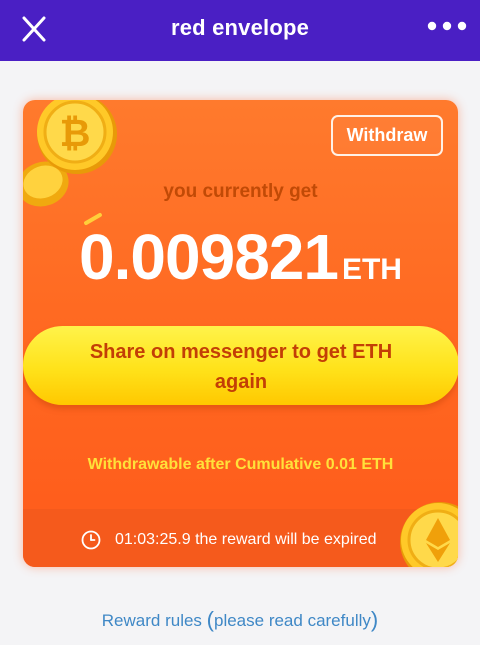  Describe the element at coordinates (241, 352) in the screenshot. I see `share-label-line1: Share on messenger to get ETH` at that location.